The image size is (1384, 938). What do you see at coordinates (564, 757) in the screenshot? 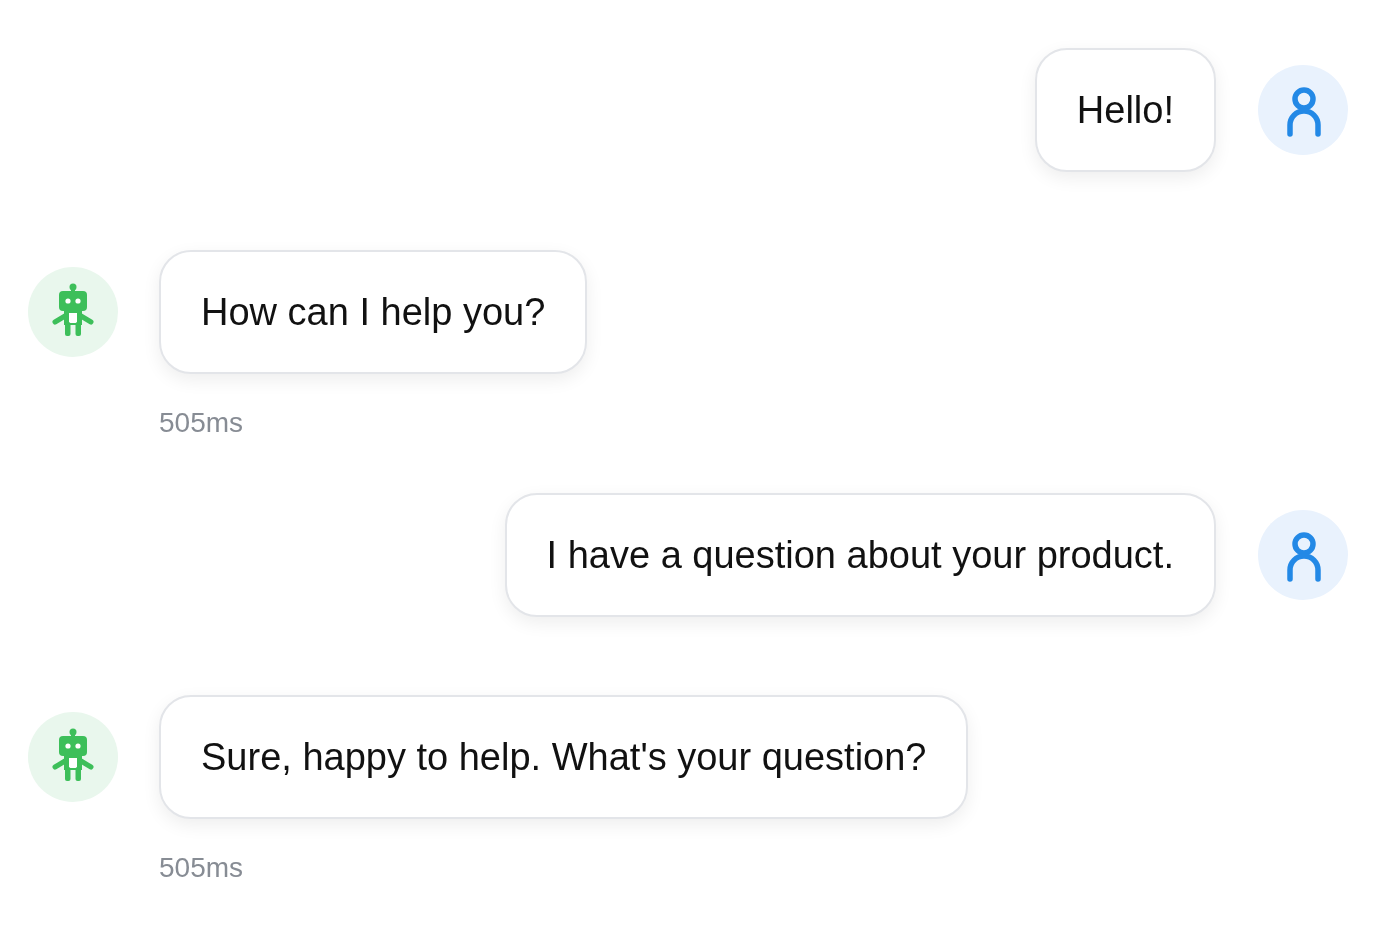
I see `bot-message: Sure, happy to help. What's your question?` at bounding box center [564, 757].